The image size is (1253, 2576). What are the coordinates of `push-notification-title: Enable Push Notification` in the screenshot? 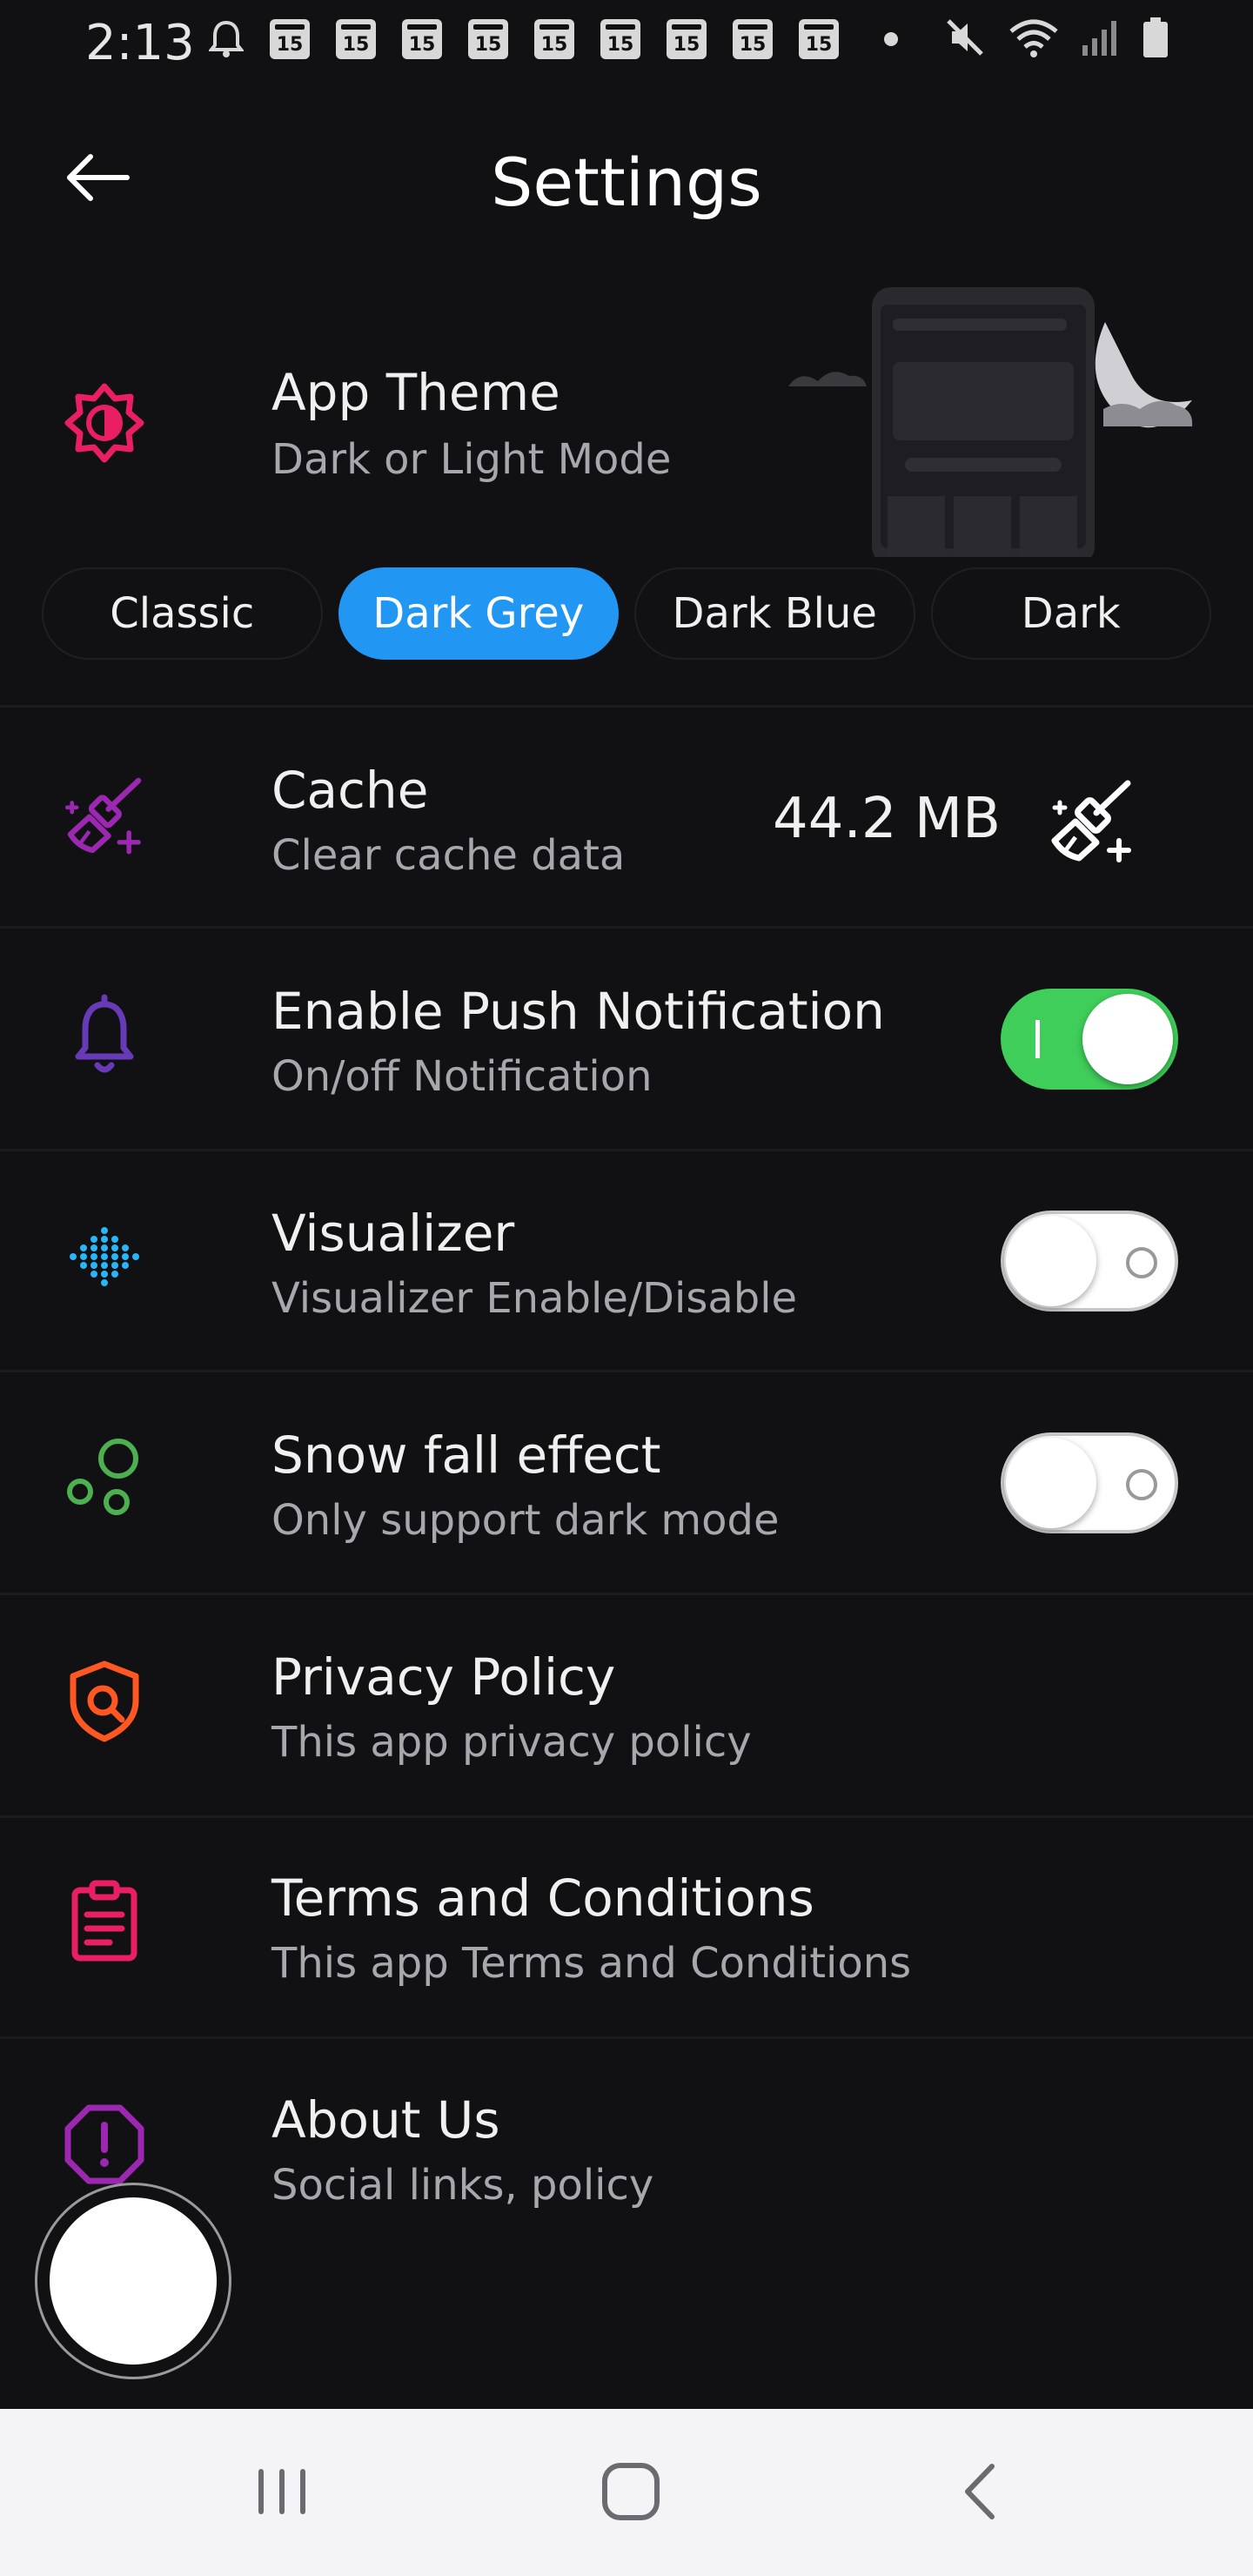 It's located at (578, 1011).